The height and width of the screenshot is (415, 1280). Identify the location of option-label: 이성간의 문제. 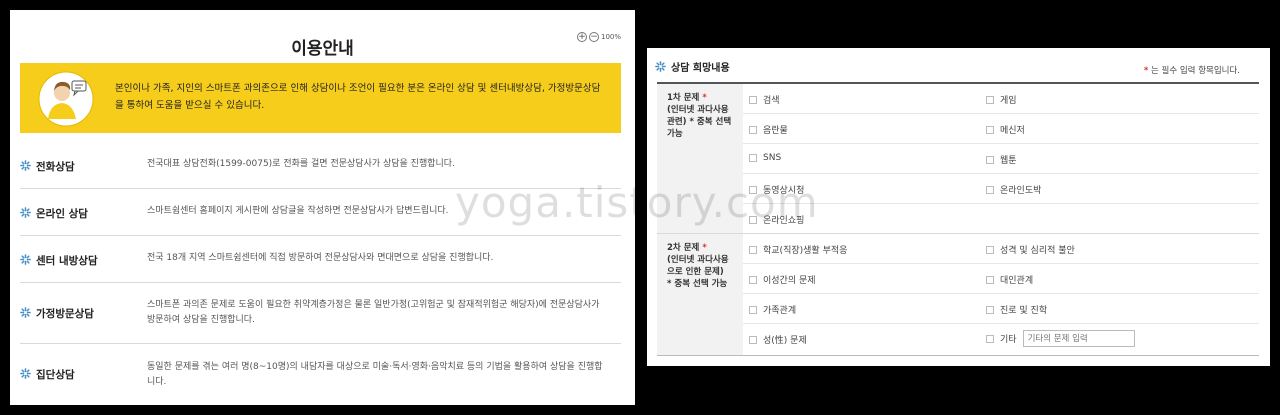
(789, 281).